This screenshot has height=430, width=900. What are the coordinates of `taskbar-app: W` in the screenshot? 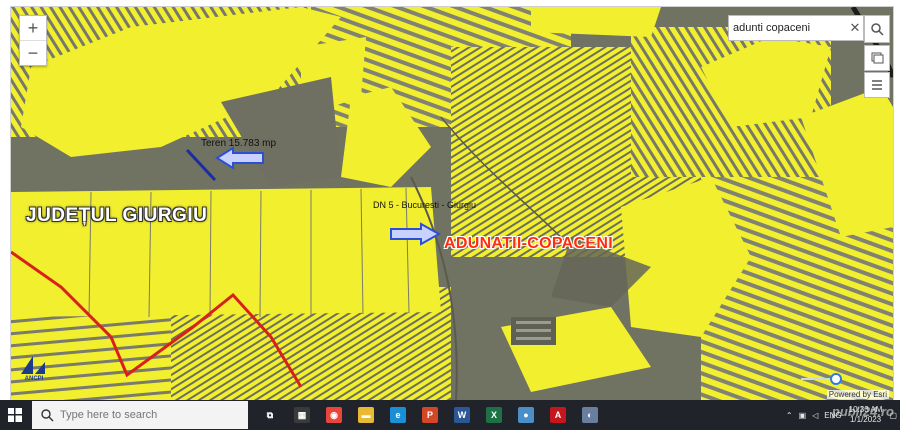 It's located at (462, 415).